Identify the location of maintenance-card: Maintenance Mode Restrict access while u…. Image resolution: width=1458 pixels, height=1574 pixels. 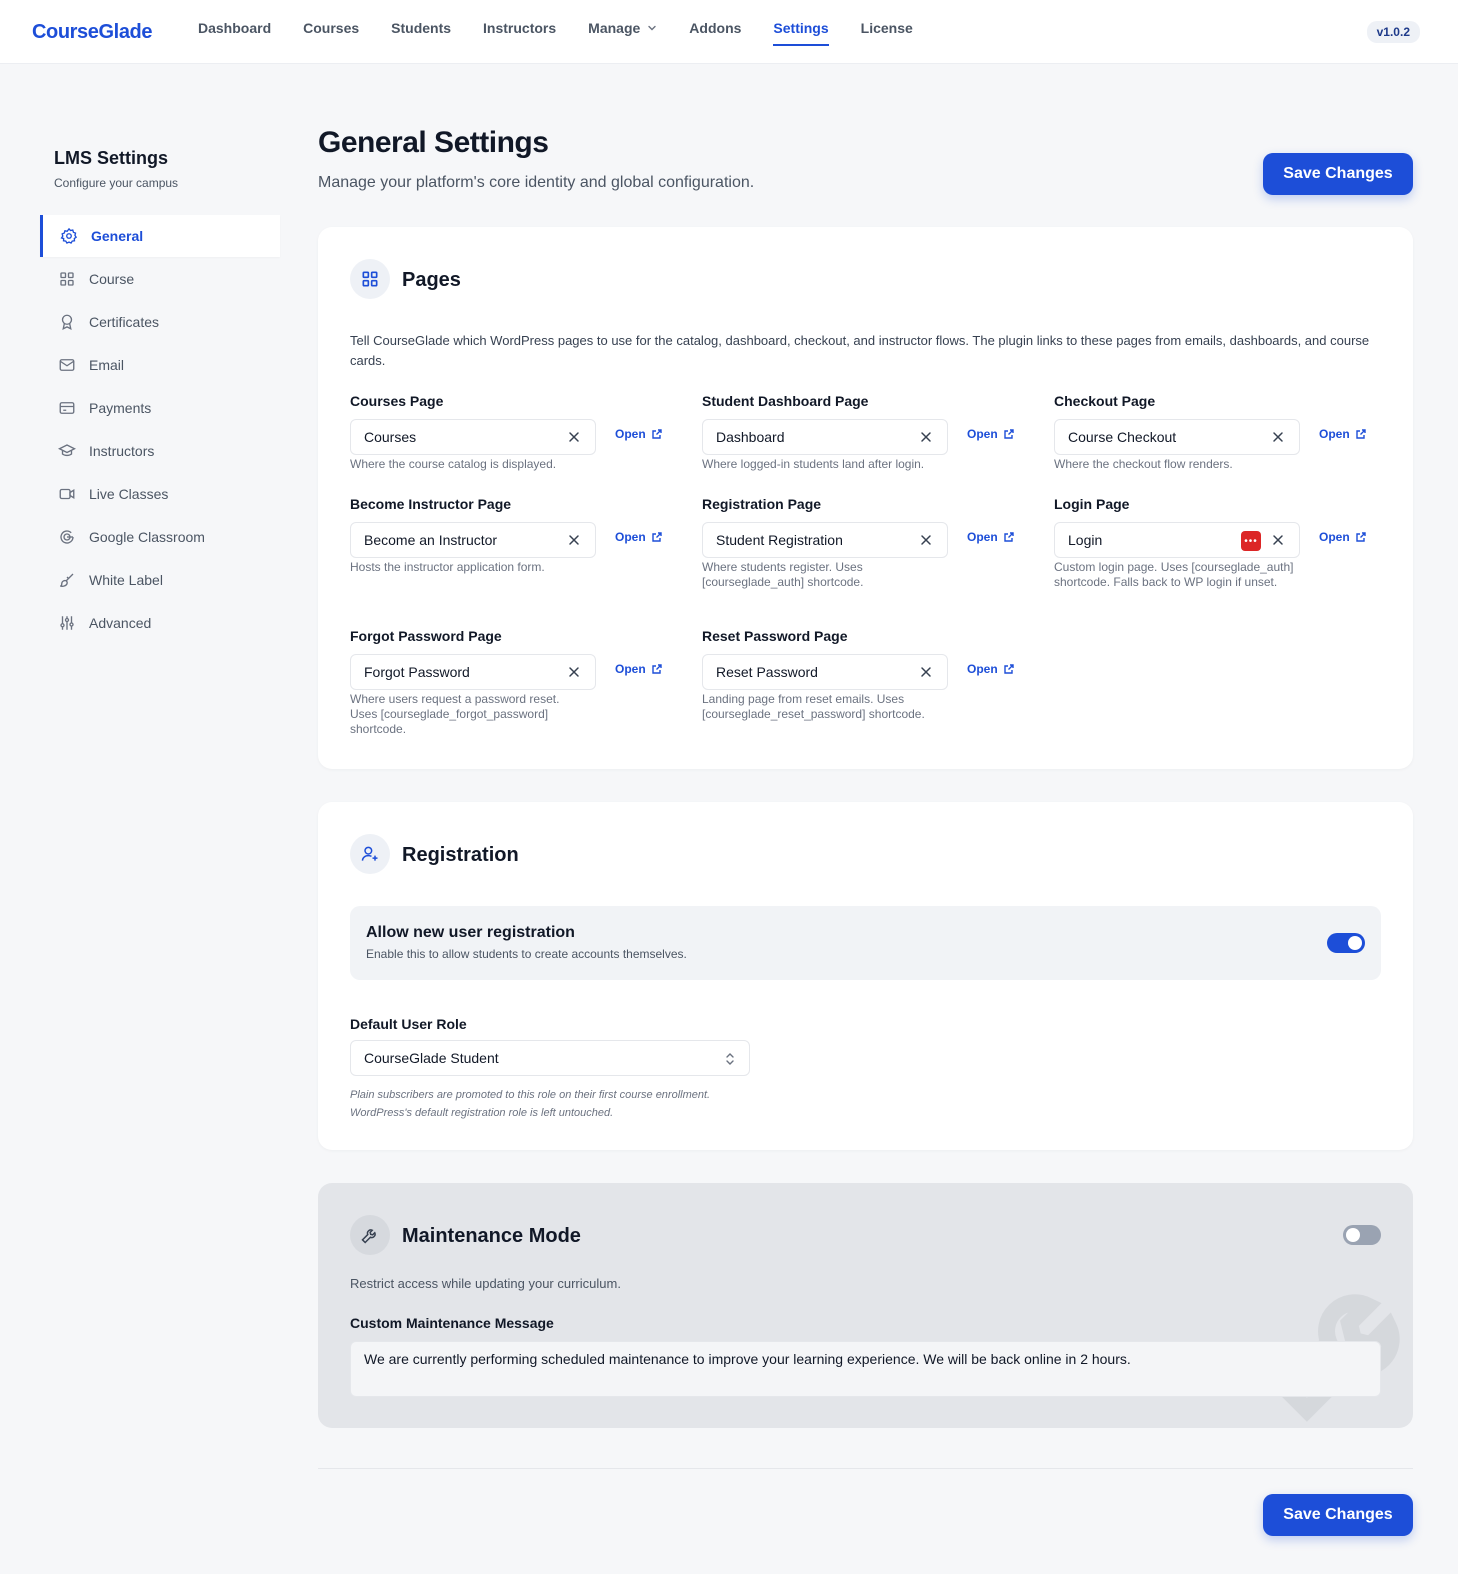
(865, 1305).